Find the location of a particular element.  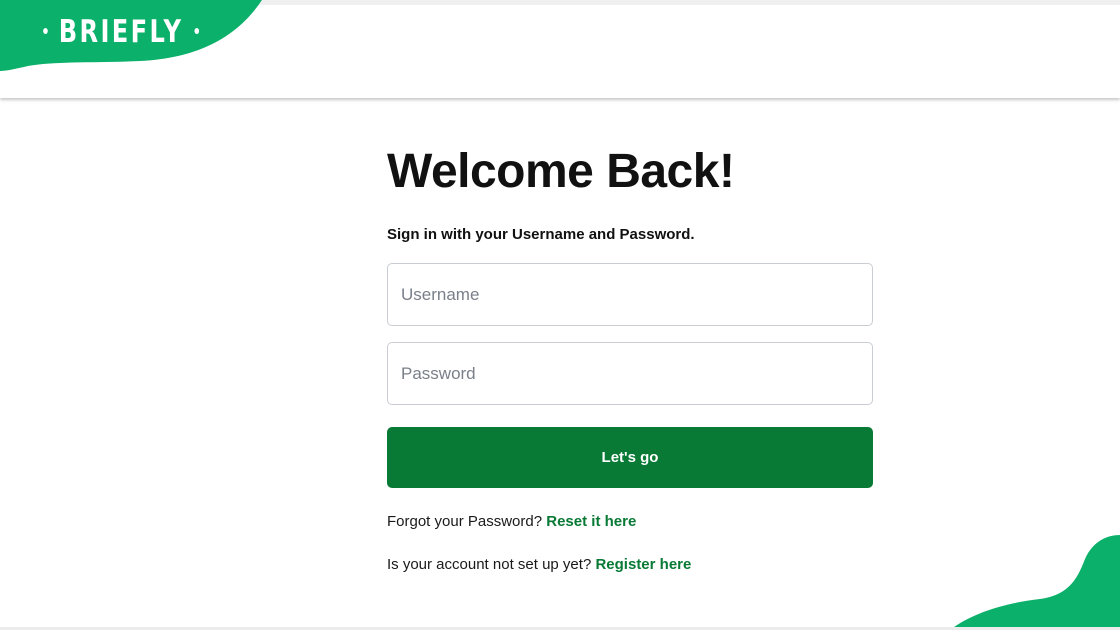

brand-logo: BRIEFLY is located at coordinates (121, 32).